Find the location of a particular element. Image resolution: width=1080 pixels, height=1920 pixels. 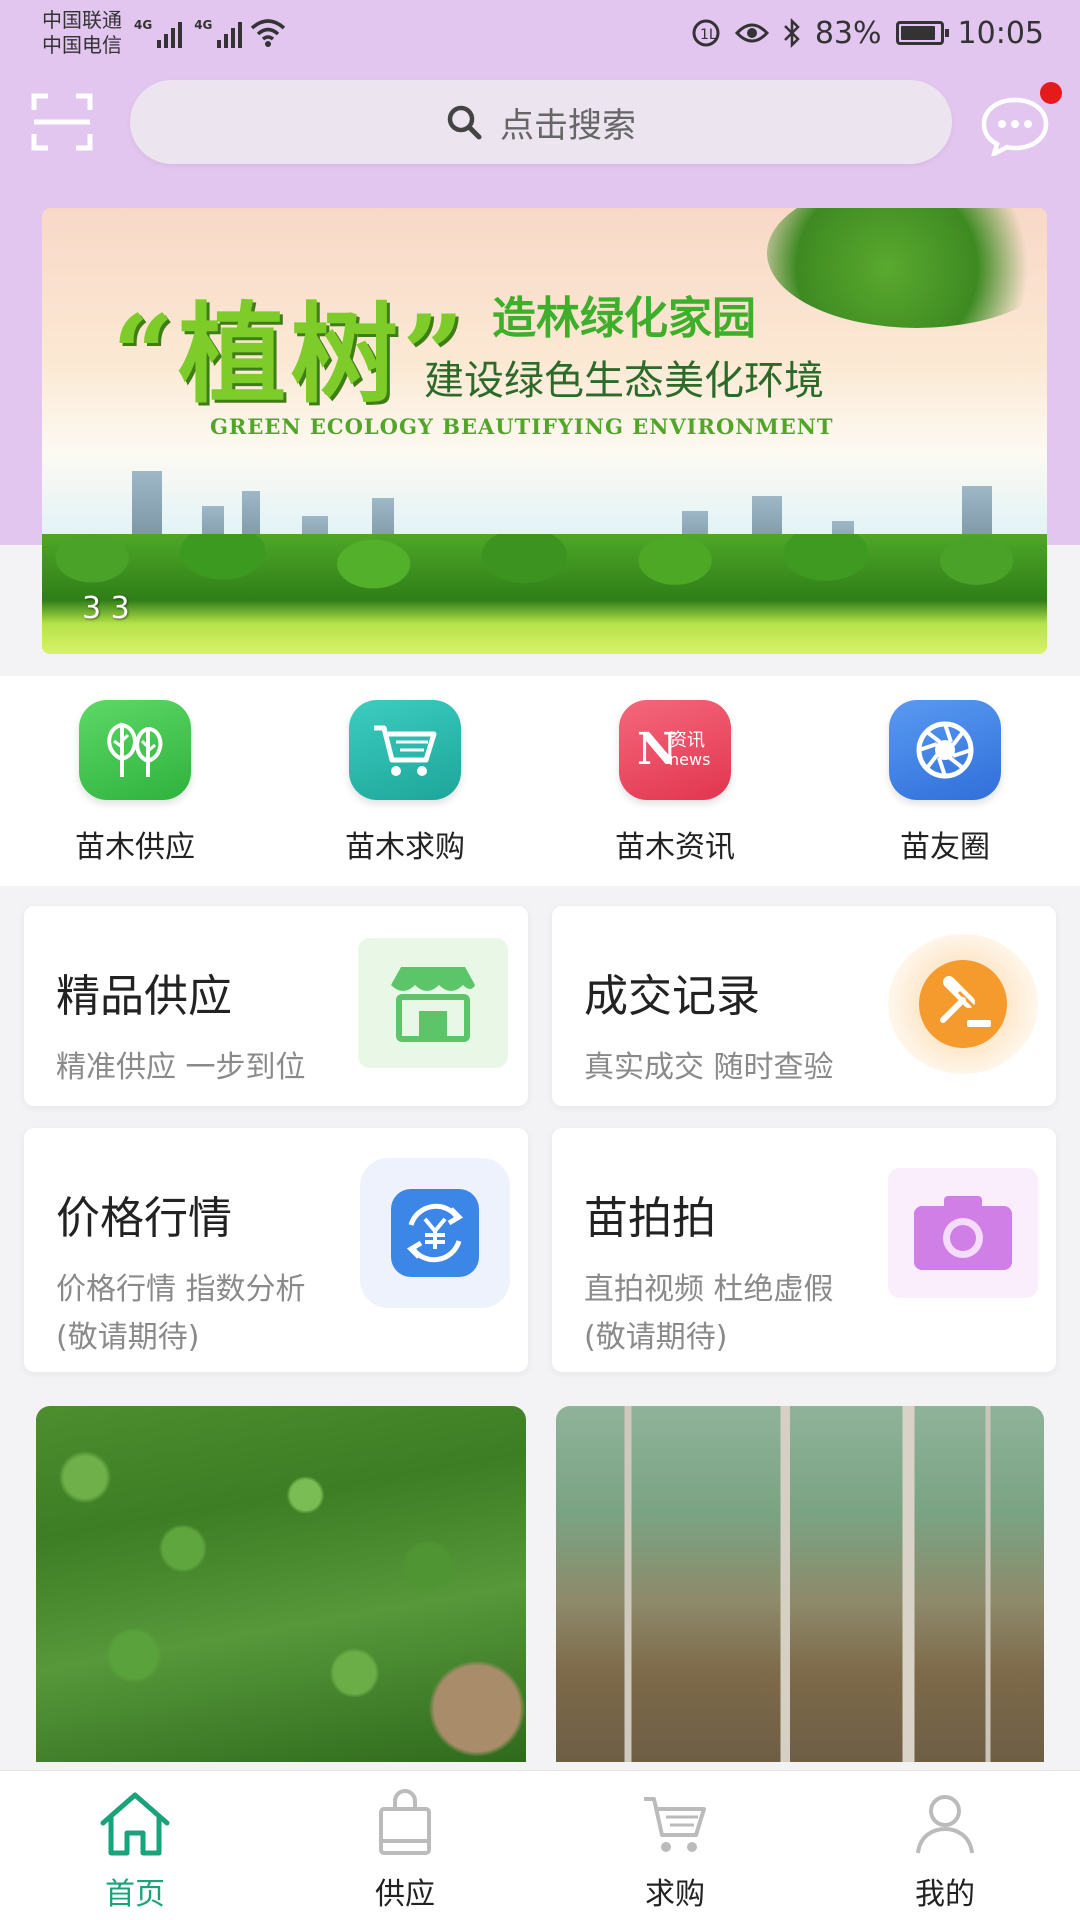

yuan-exchange-icon is located at coordinates (435, 1233).